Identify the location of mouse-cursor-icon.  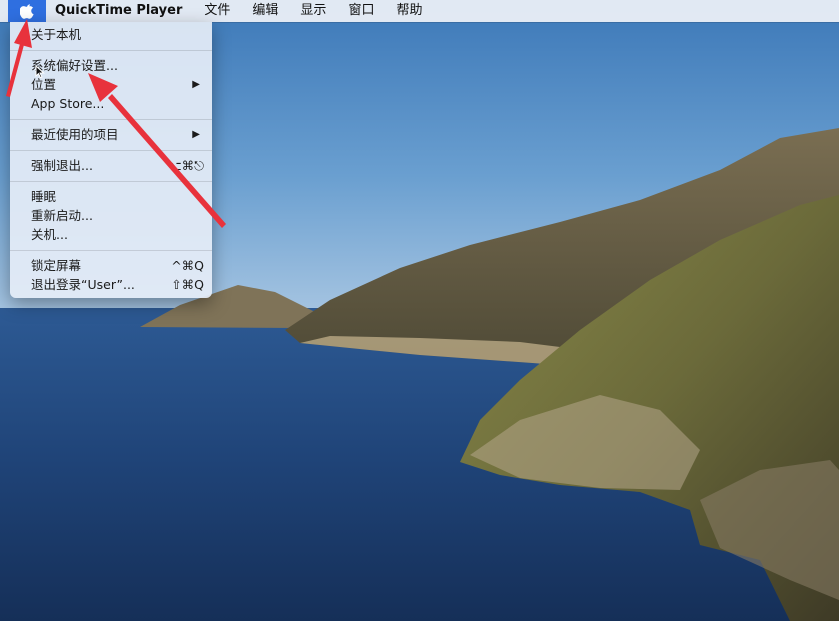
(40, 72).